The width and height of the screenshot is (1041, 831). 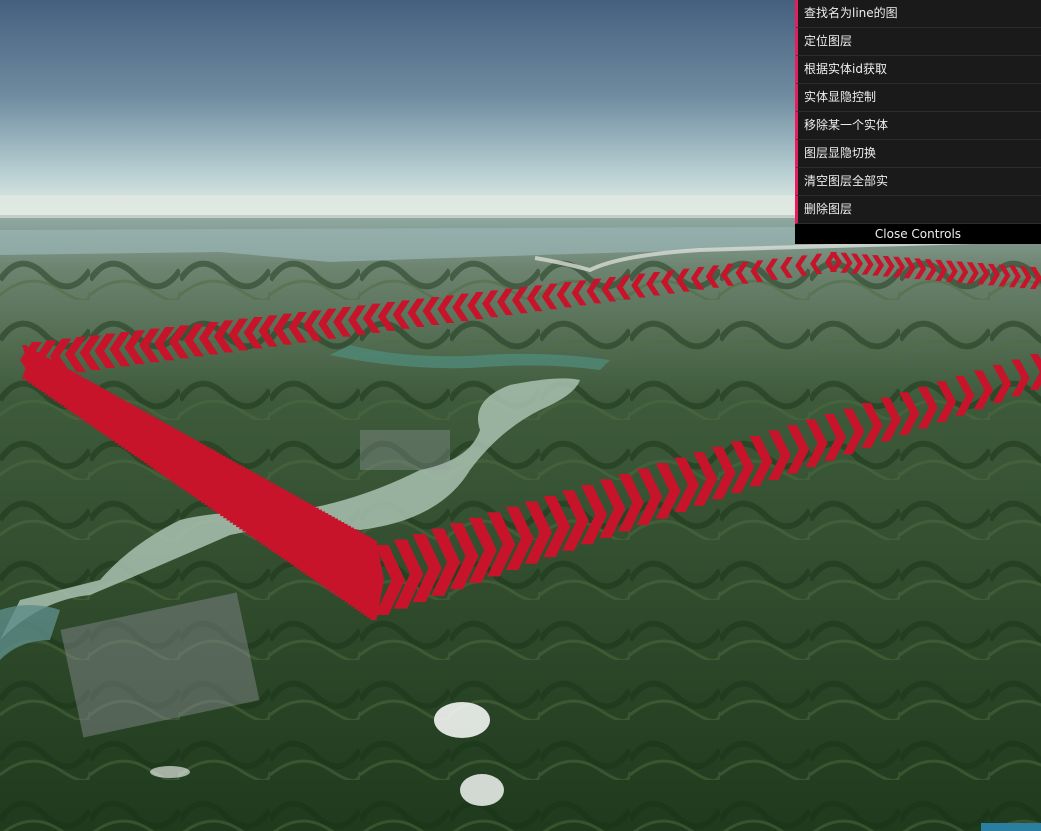 I want to click on corner-widget, so click(x=1011, y=827).